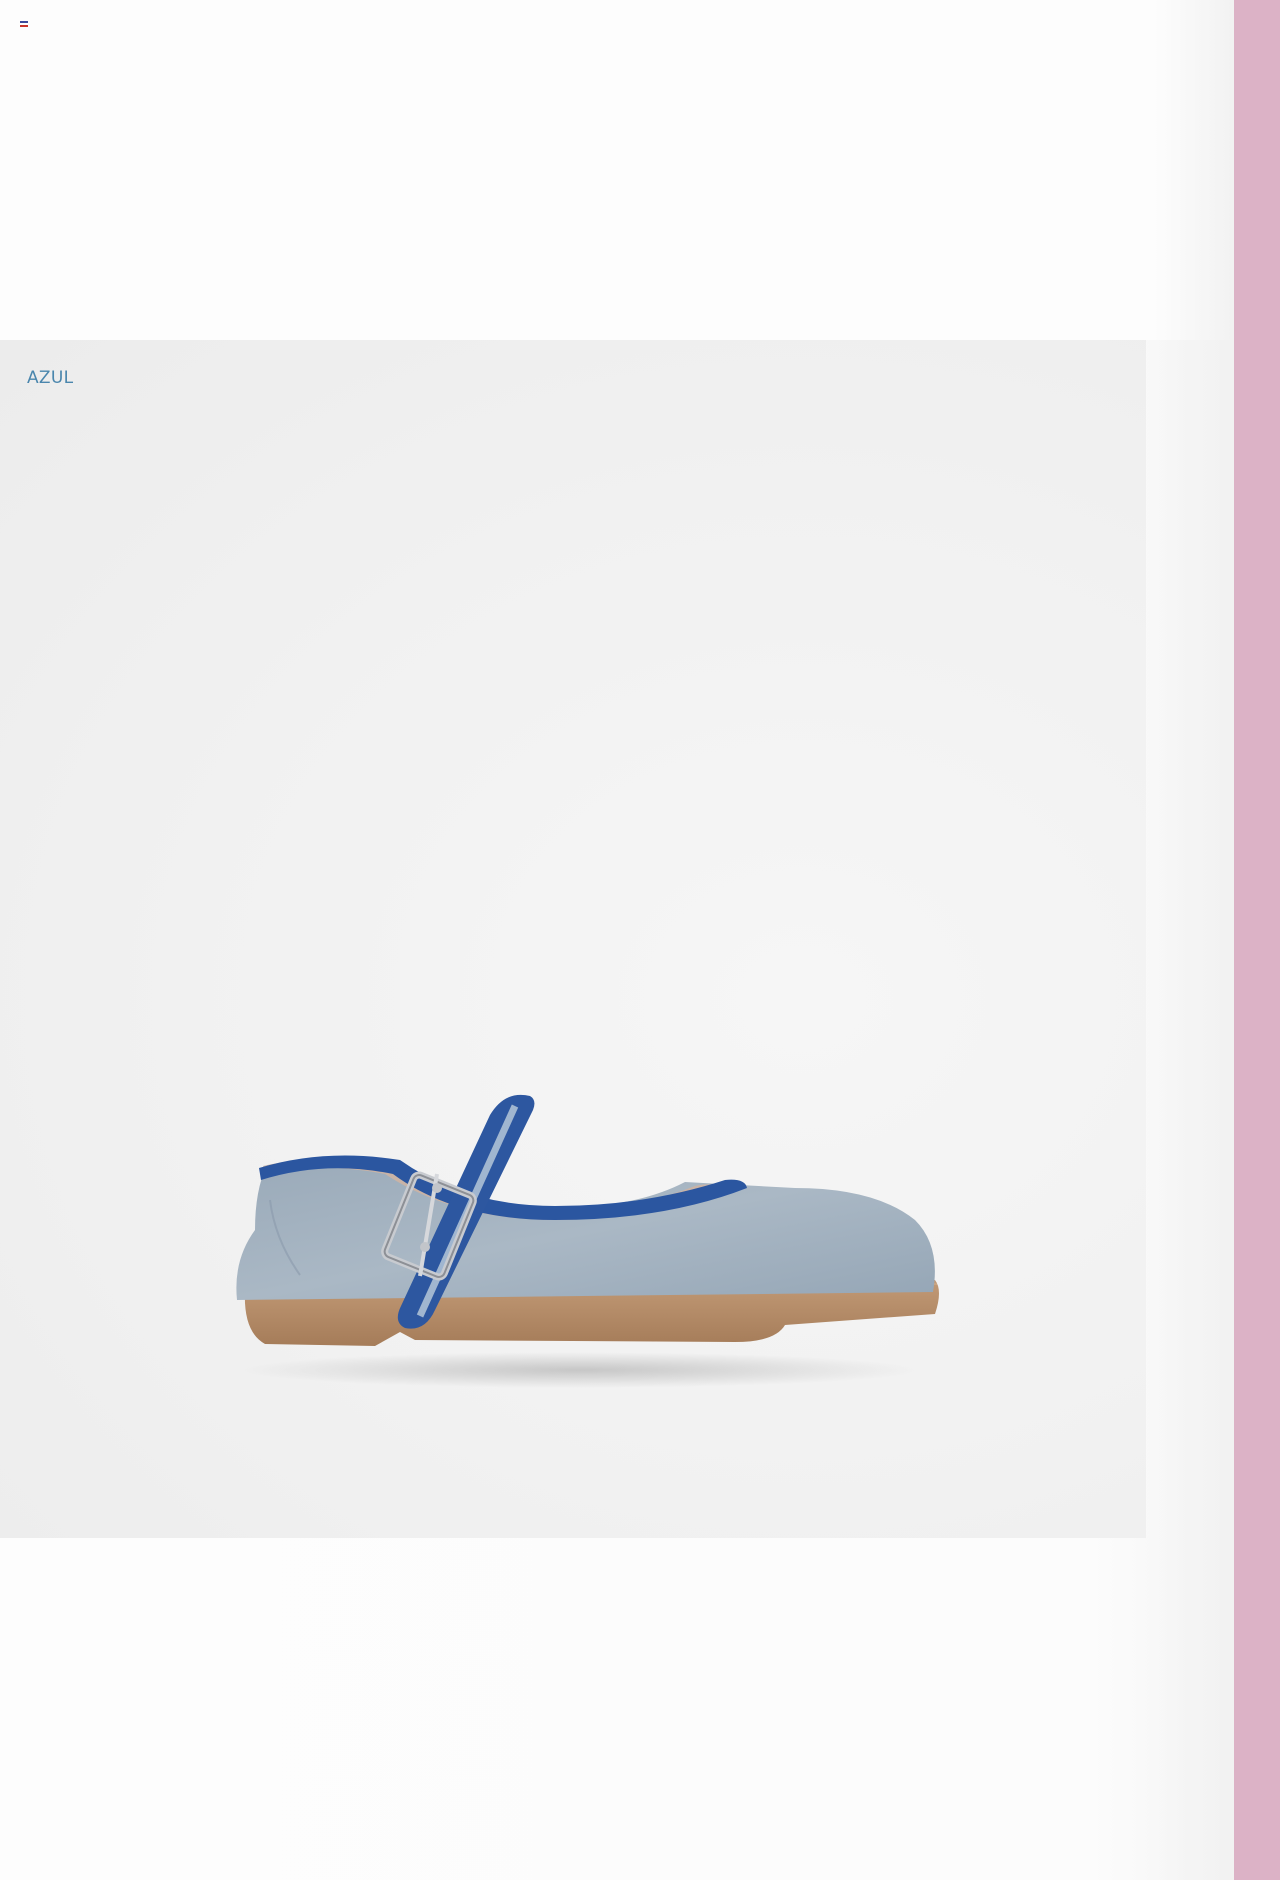  I want to click on language-flag-icon, so click(24, 24).